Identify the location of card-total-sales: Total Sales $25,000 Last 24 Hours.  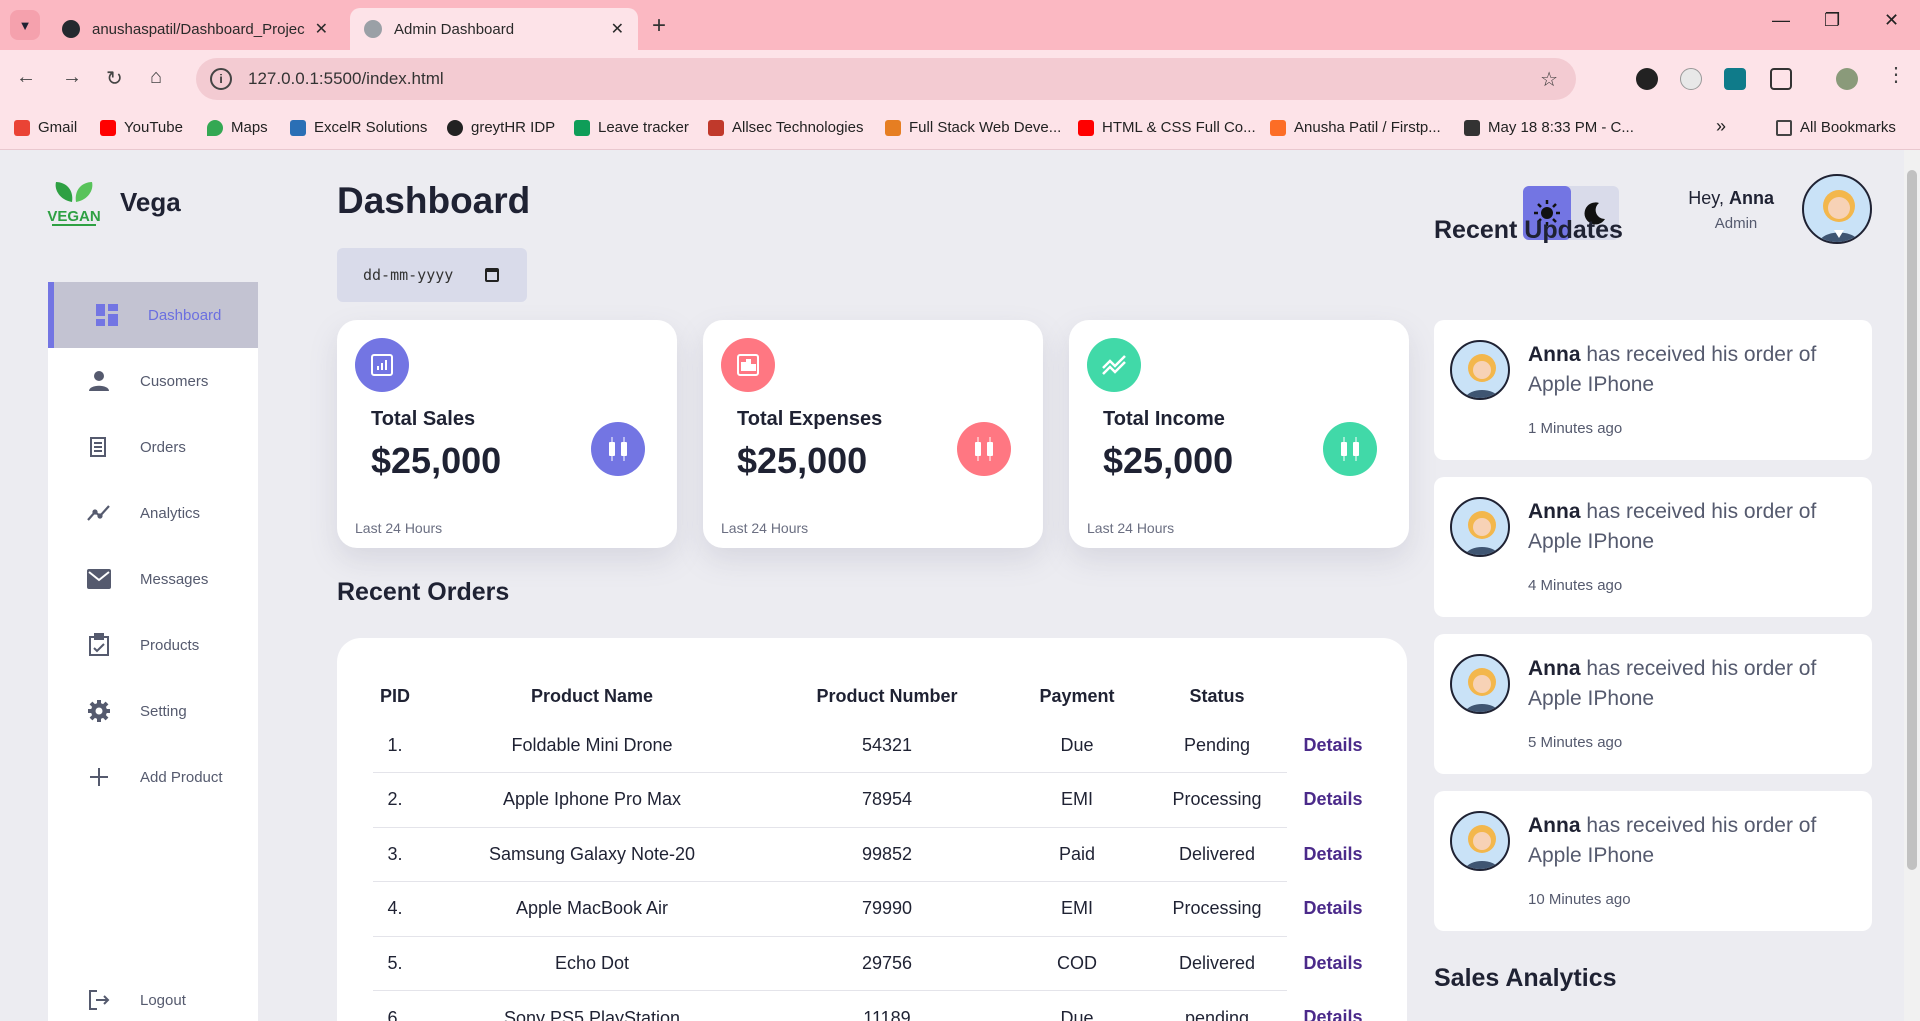
(507, 434).